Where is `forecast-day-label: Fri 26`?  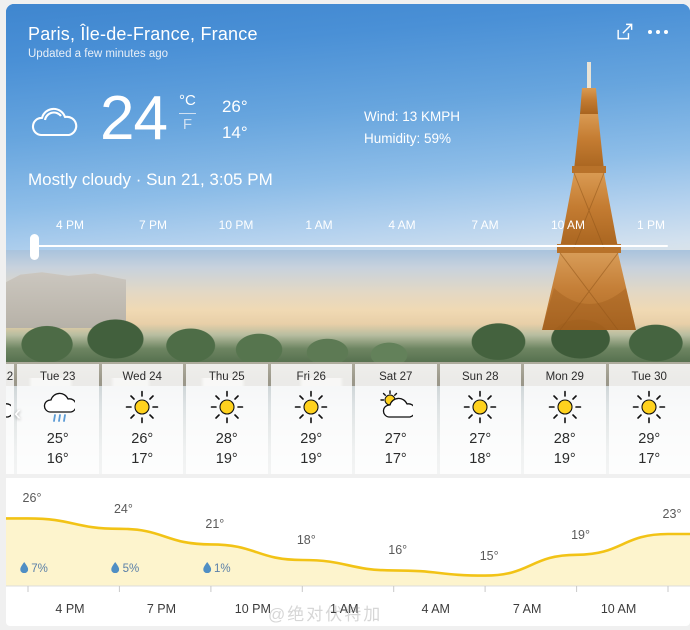
forecast-day-label: Fri 26 is located at coordinates (311, 377).